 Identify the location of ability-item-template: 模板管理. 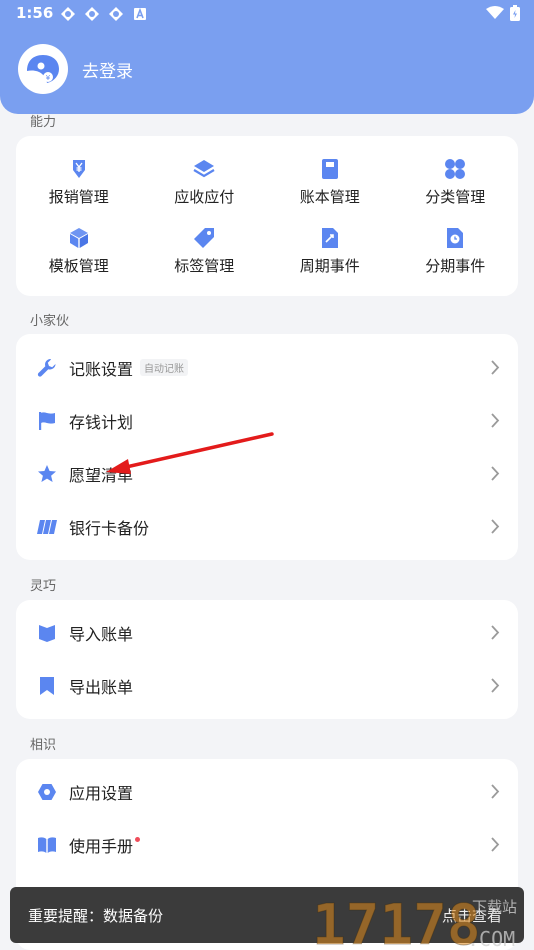
(79, 261).